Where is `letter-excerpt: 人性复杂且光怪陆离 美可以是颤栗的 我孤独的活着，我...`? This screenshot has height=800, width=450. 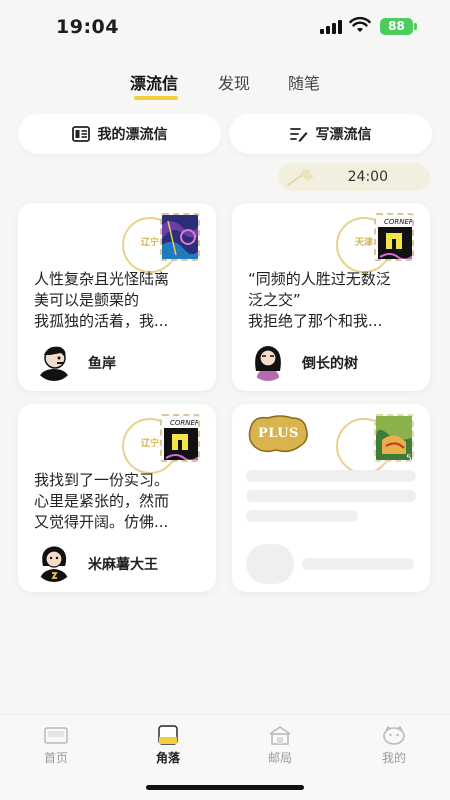 letter-excerpt: 人性复杂且光怪陆离 美可以是颤栗的 我孤独的活着，我... is located at coordinates (102, 300).